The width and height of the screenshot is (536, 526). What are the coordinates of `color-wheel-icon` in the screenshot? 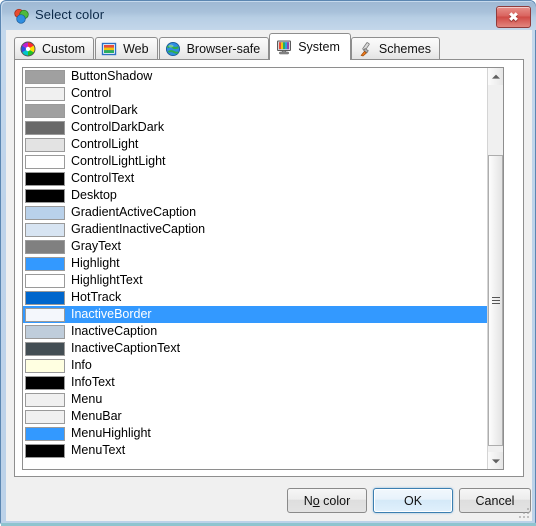 It's located at (28, 49).